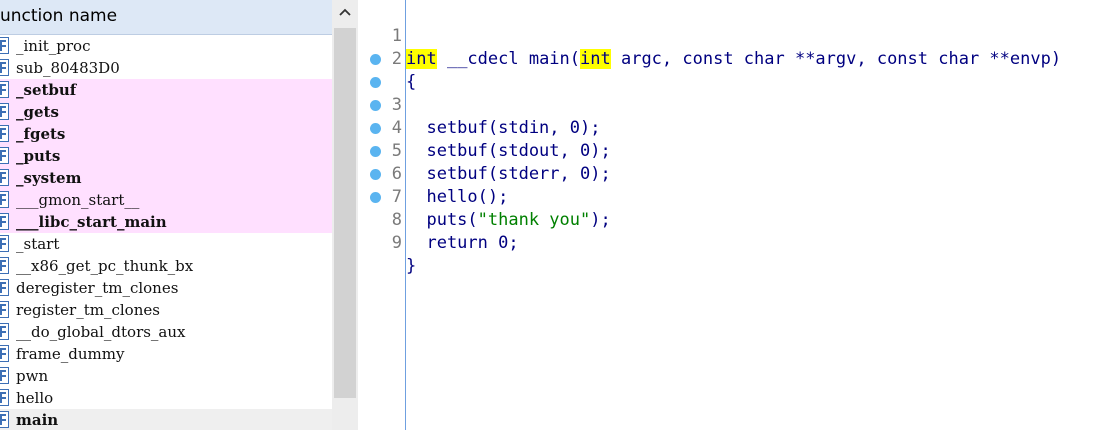  I want to click on function-name: ___libc_start_main, so click(91, 222).